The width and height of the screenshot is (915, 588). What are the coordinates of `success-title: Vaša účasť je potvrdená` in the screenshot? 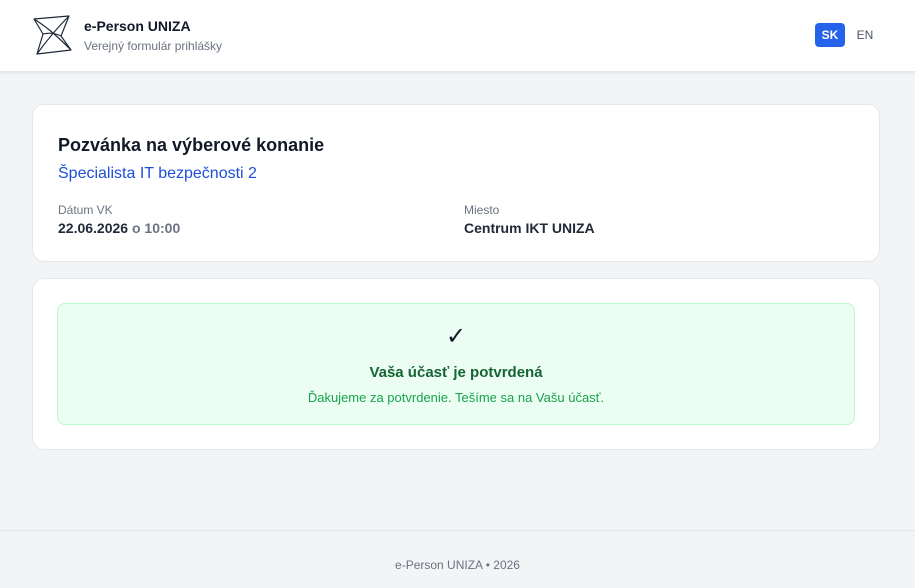 It's located at (456, 372).